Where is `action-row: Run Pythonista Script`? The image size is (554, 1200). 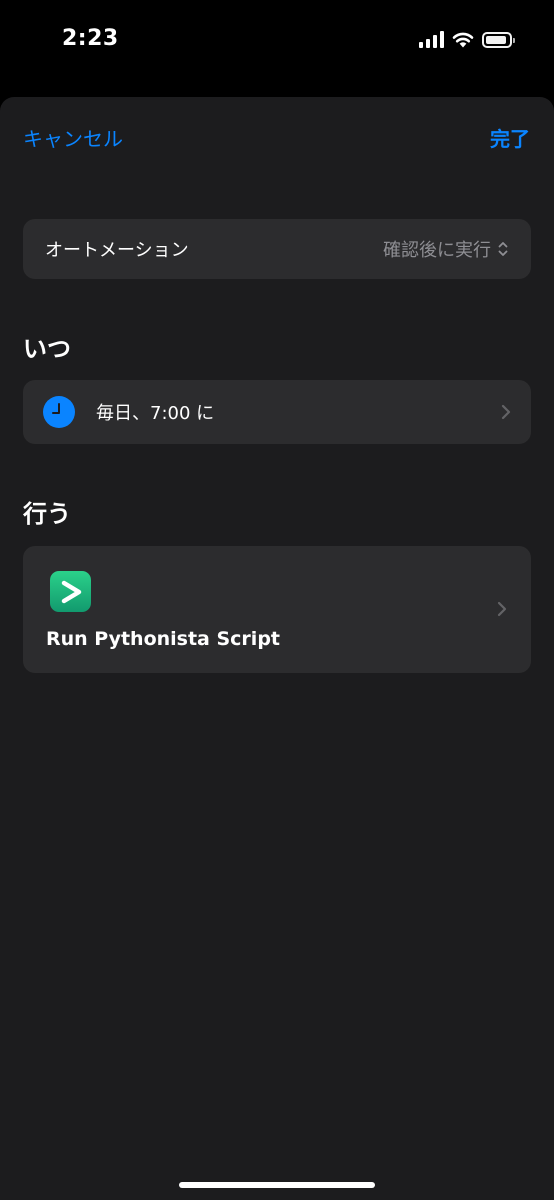
action-row: Run Pythonista Script is located at coordinates (277, 609).